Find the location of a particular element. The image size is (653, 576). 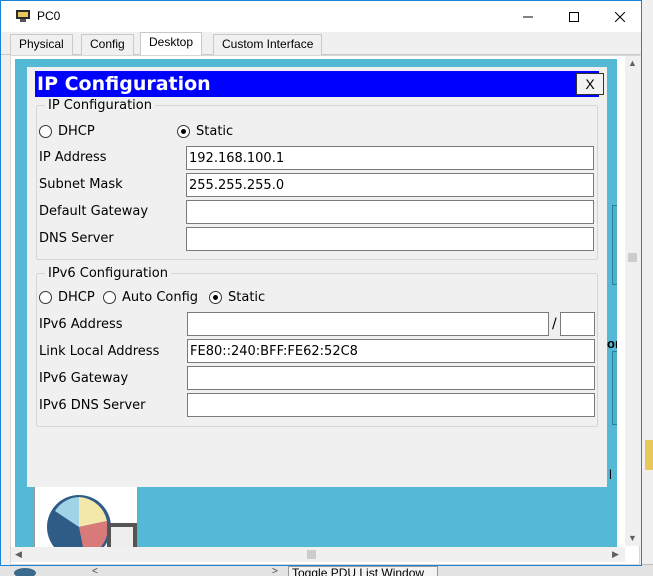

tab-bar: Physical Config Desktop Custom Interface is located at coordinates (321, 44).